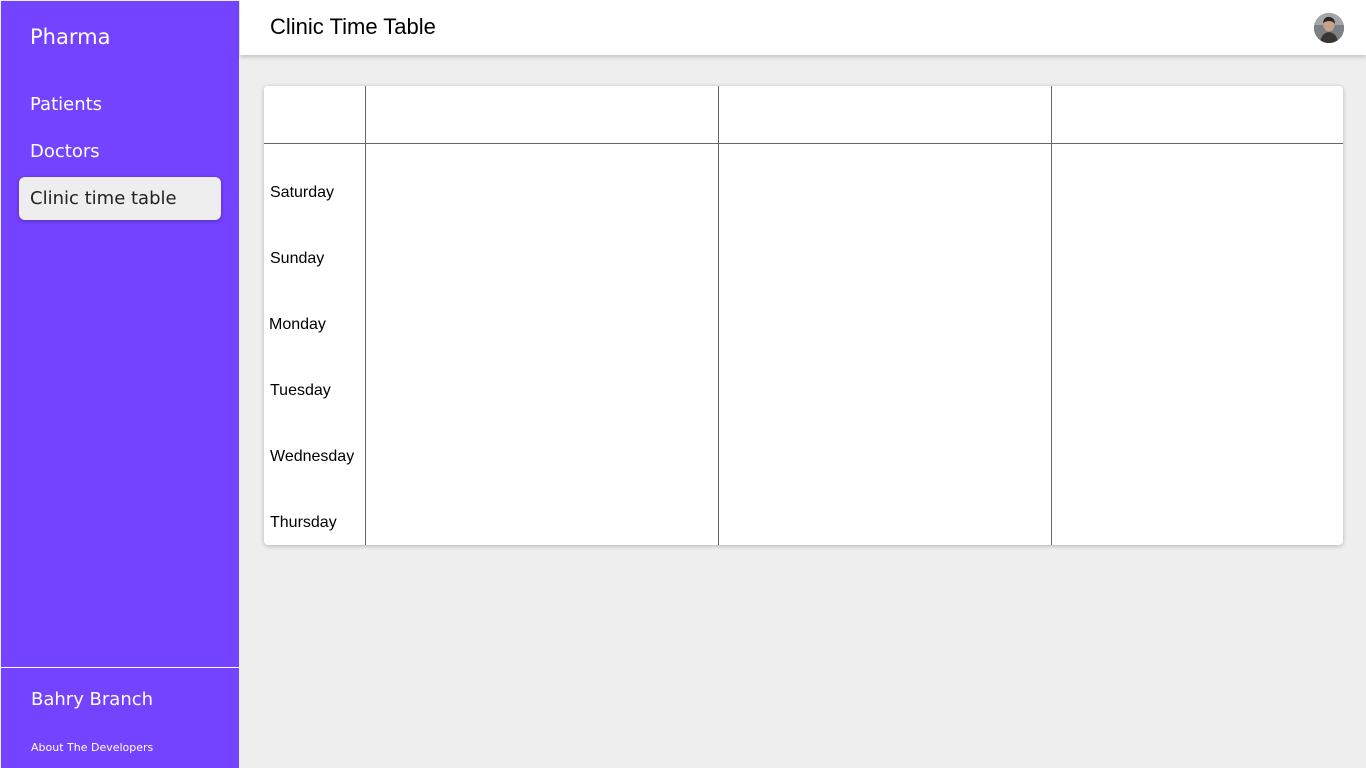 This screenshot has height=768, width=1366. What do you see at coordinates (70, 37) in the screenshot?
I see `brand-logo: Pharma` at bounding box center [70, 37].